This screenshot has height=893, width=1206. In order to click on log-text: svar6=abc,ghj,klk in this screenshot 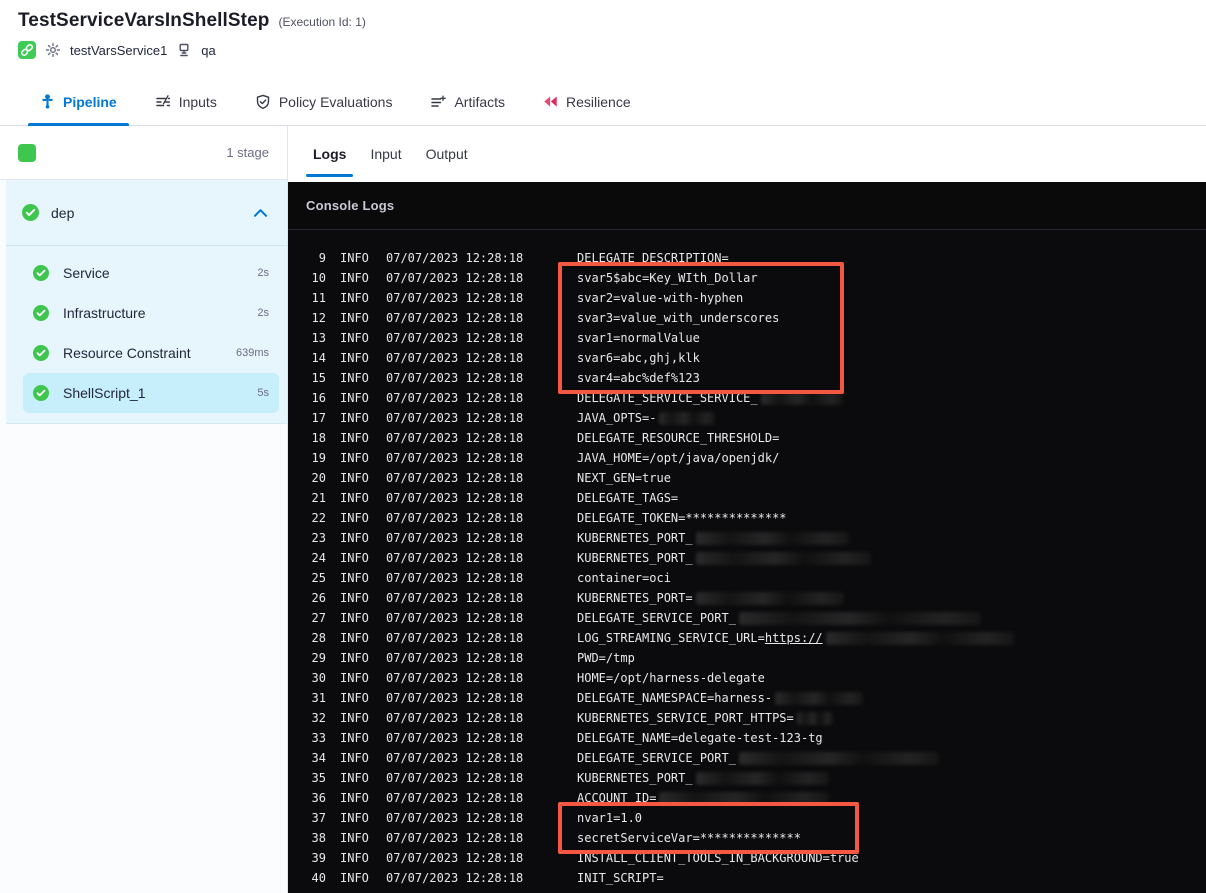, I will do `click(638, 358)`.